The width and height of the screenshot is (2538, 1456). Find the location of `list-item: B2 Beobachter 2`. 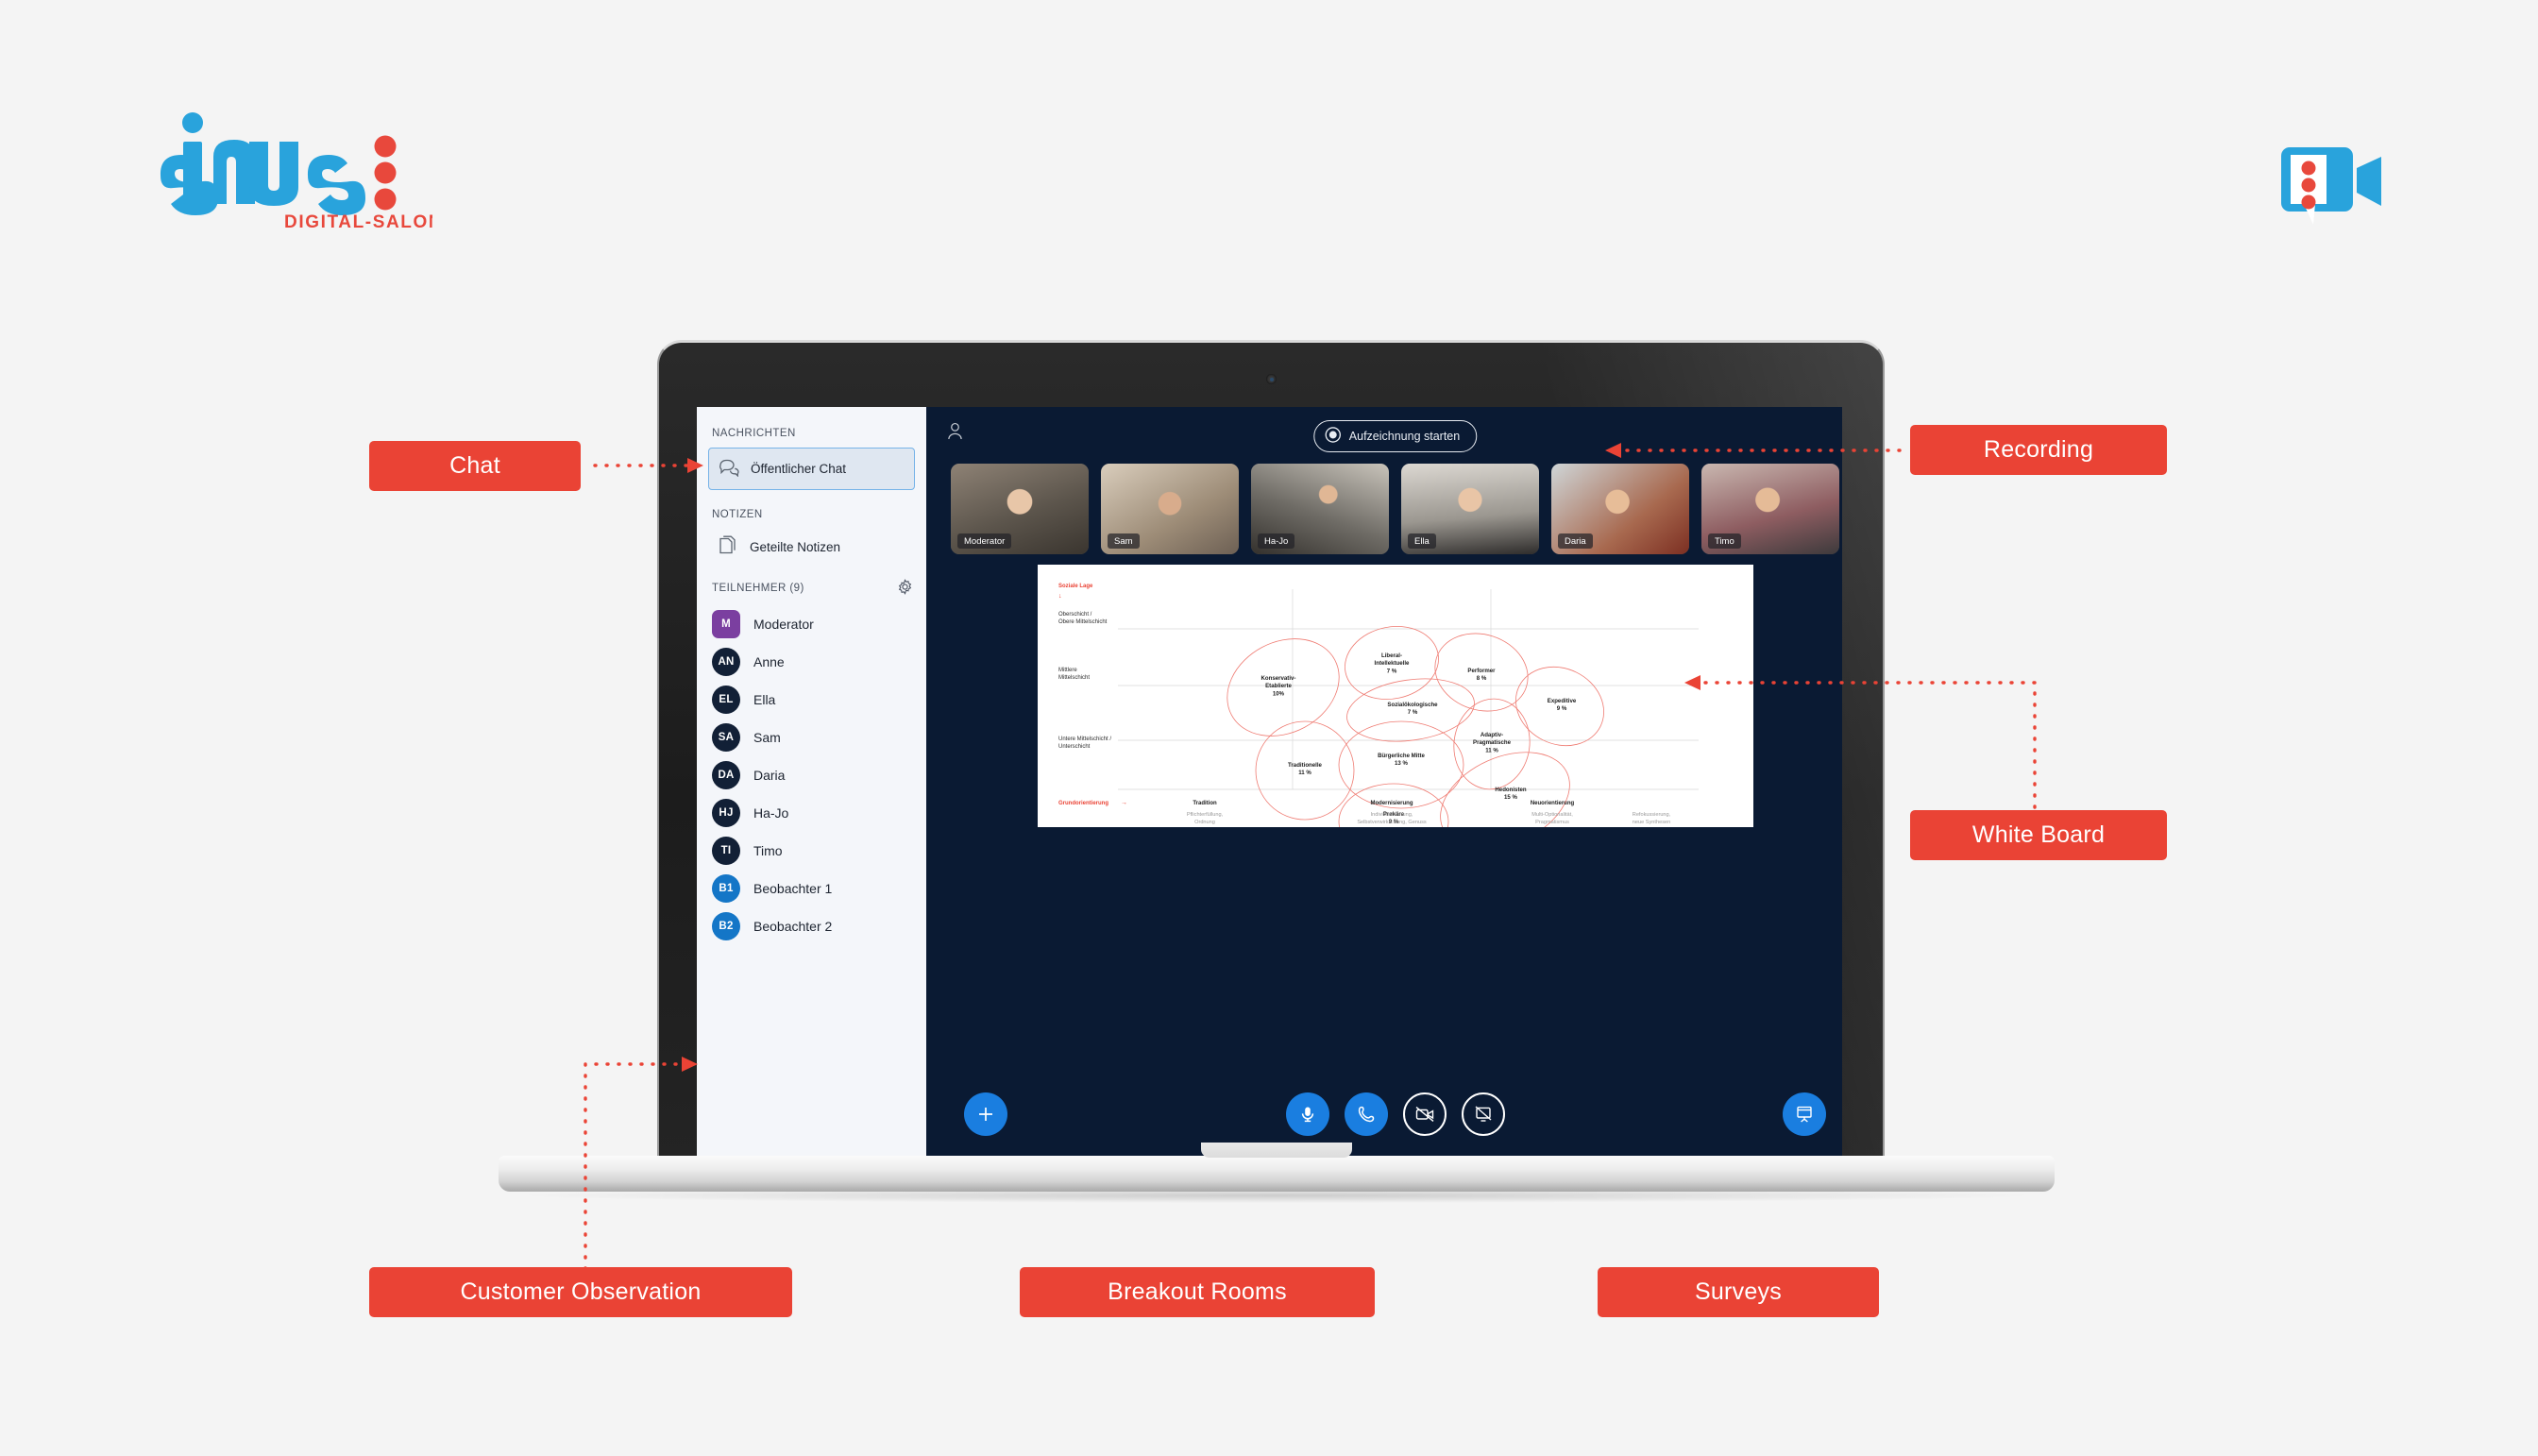

list-item: B2 Beobachter 2 is located at coordinates (811, 926).